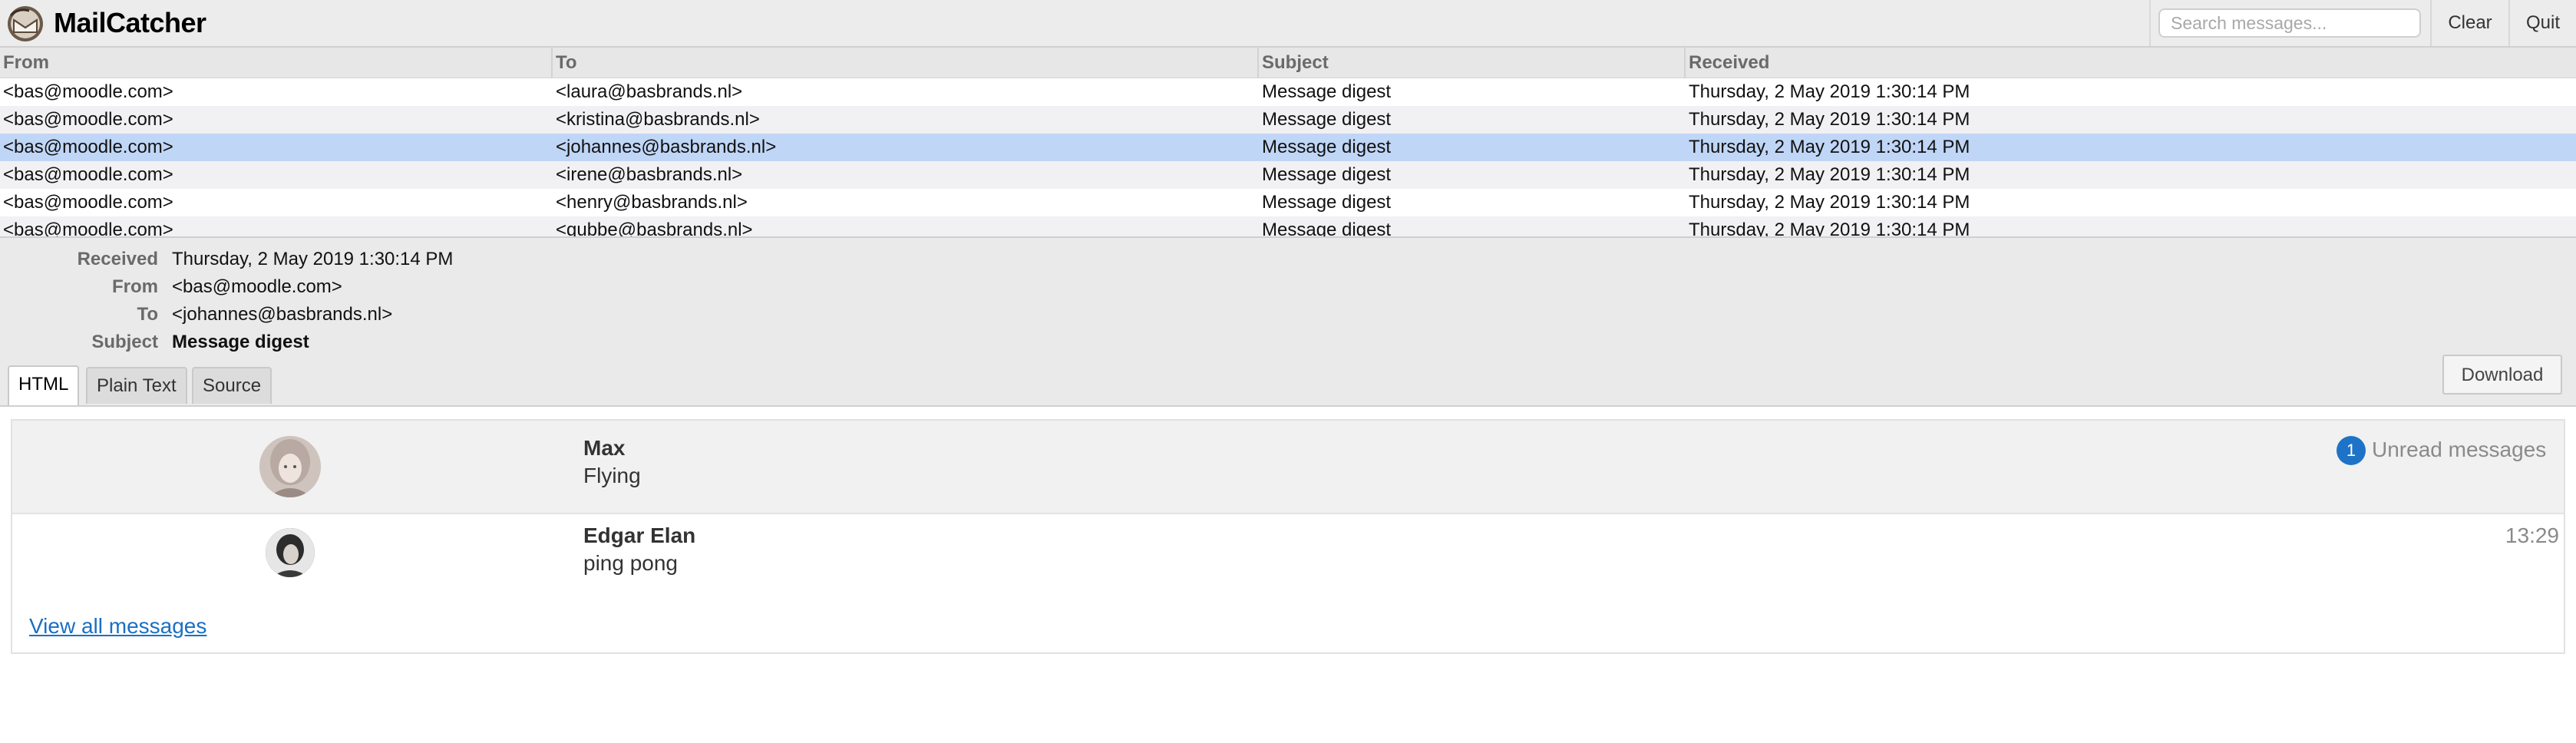  Describe the element at coordinates (652, 202) in the screenshot. I see `row-to: <henry@basbrands.nl>` at that location.